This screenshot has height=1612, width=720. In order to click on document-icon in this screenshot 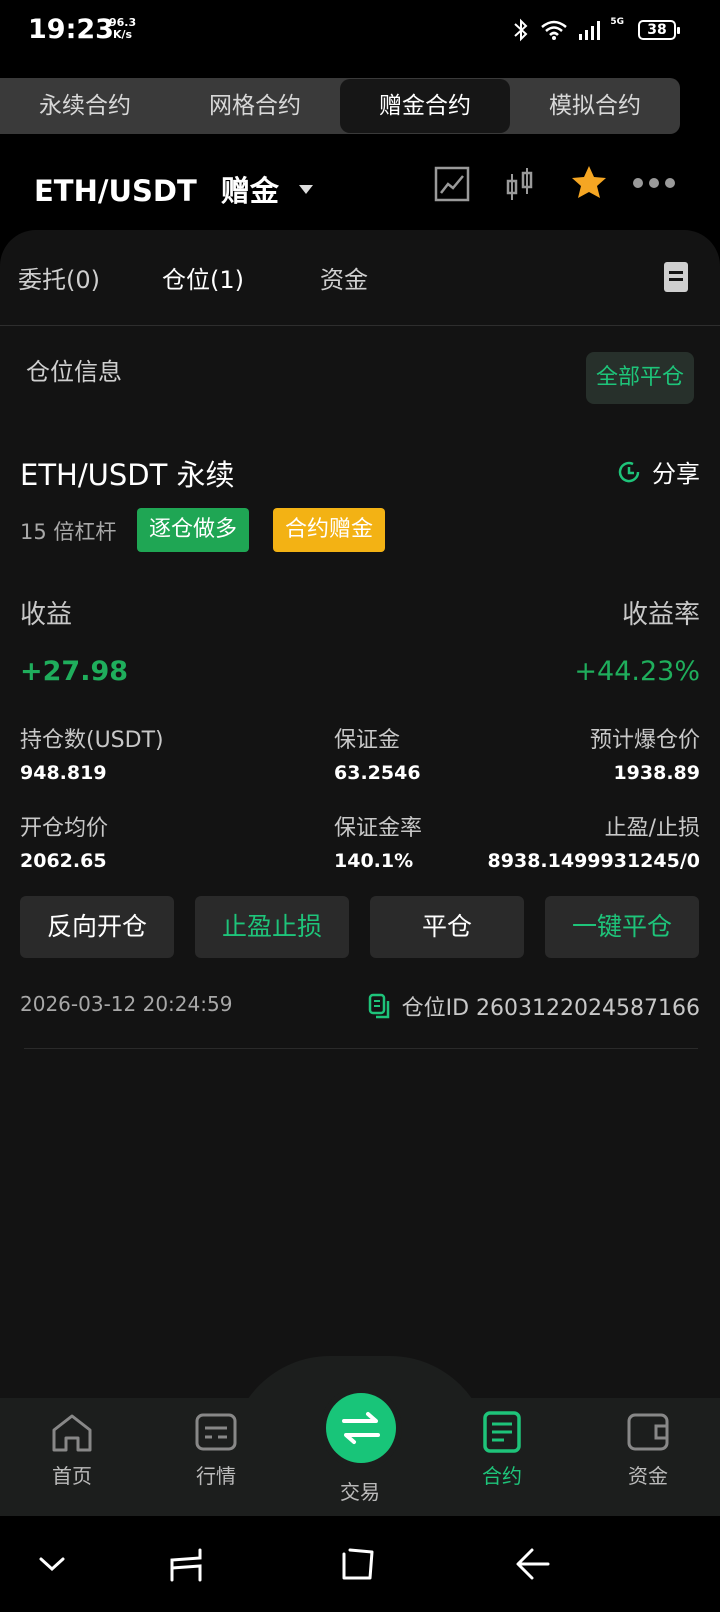, I will do `click(676, 277)`.